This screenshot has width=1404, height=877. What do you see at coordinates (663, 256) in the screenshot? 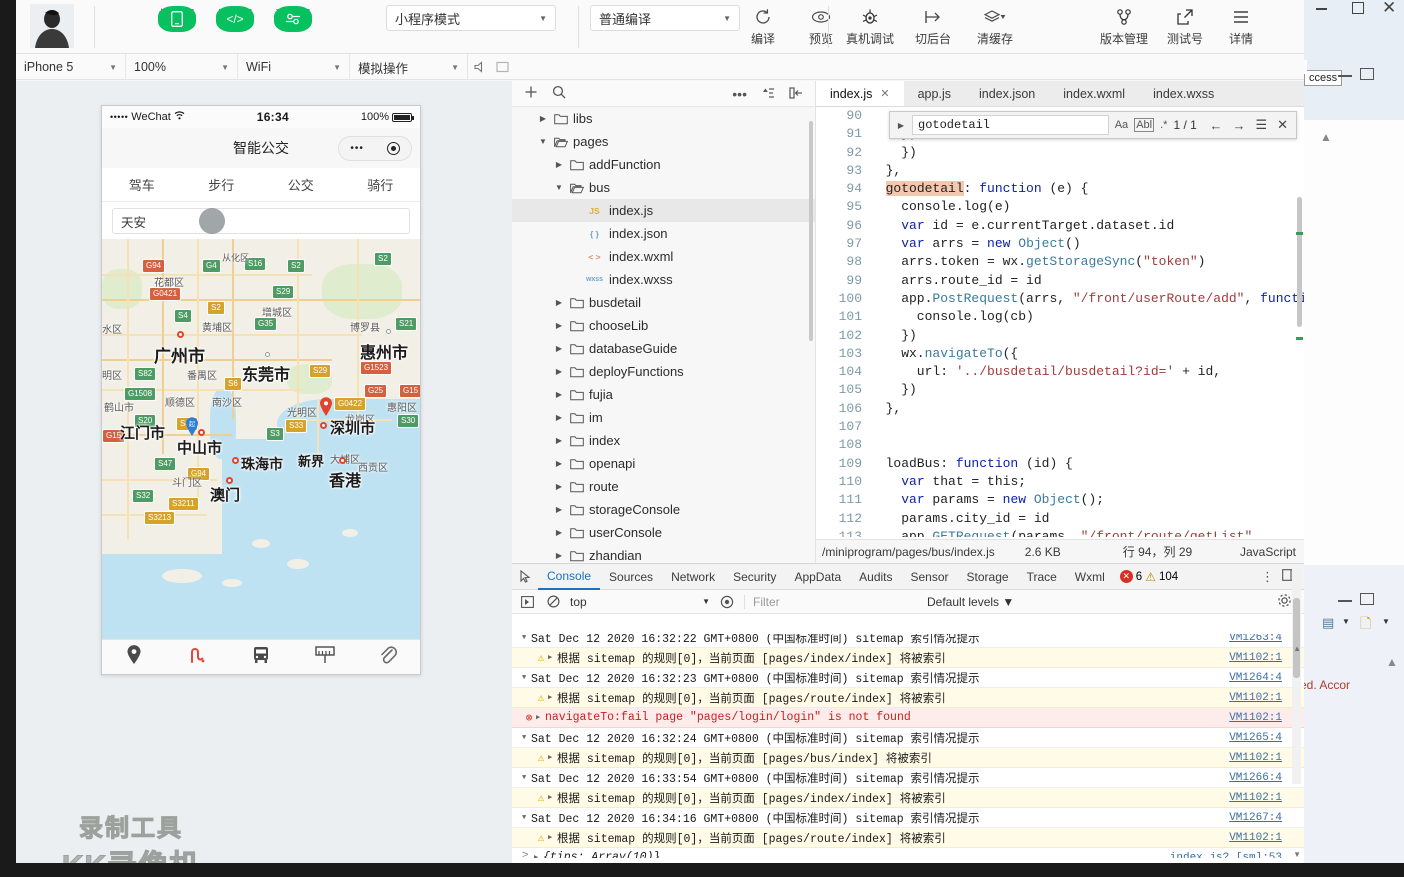
I see `file-tree-item-index-wxml: ▶< >index.wxml` at bounding box center [663, 256].